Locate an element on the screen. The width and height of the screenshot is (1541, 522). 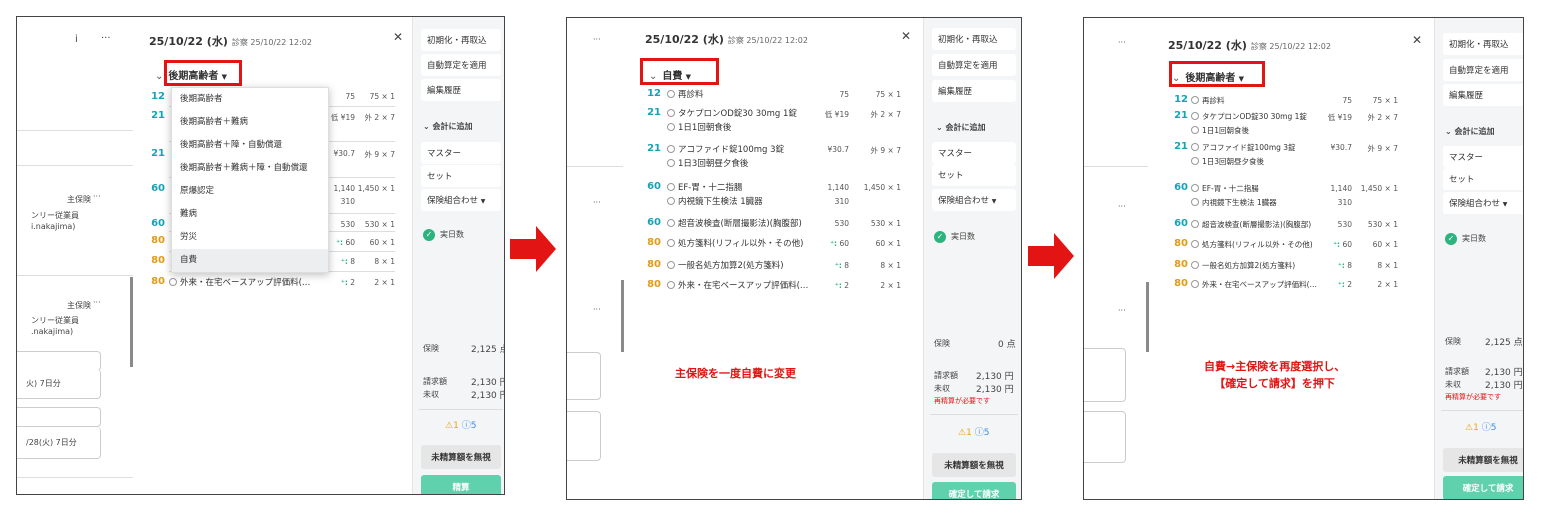
history-card: 火) 7日分 is located at coordinates (59, 384).